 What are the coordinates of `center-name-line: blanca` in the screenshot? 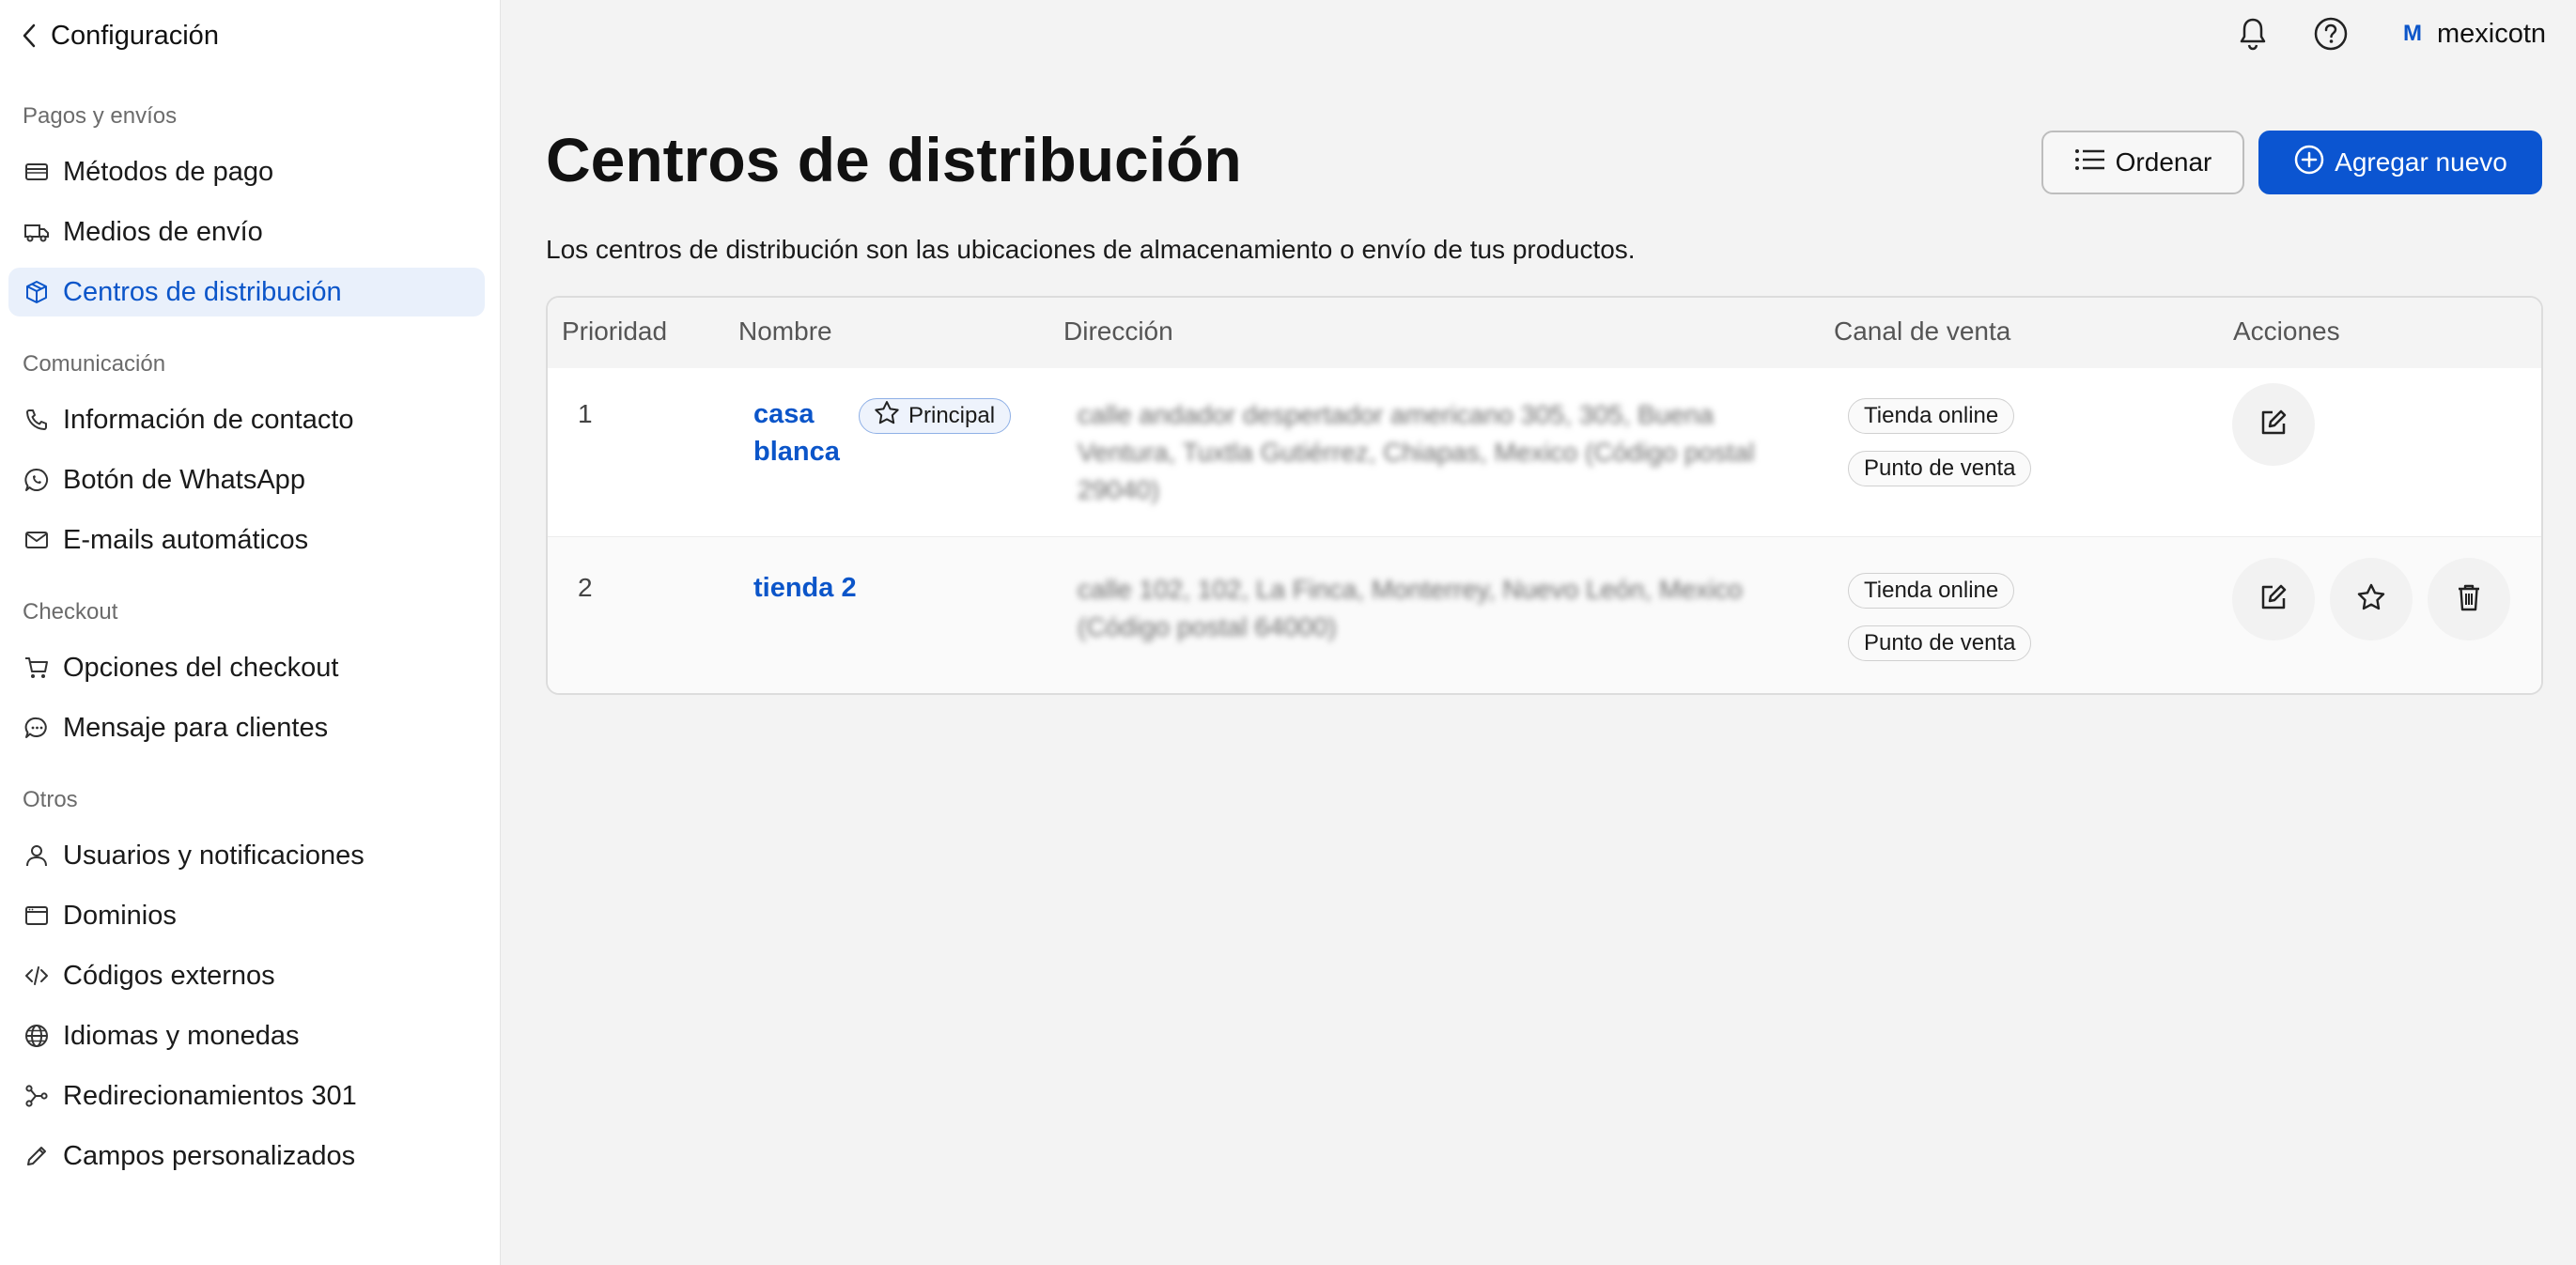 It's located at (797, 452).